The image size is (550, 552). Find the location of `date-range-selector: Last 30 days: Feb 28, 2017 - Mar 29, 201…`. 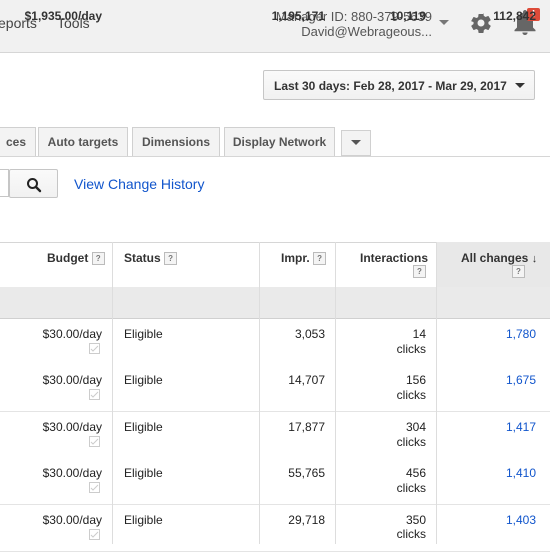

date-range-selector: Last 30 days: Feb 28, 2017 - Mar 29, 201… is located at coordinates (399, 85).